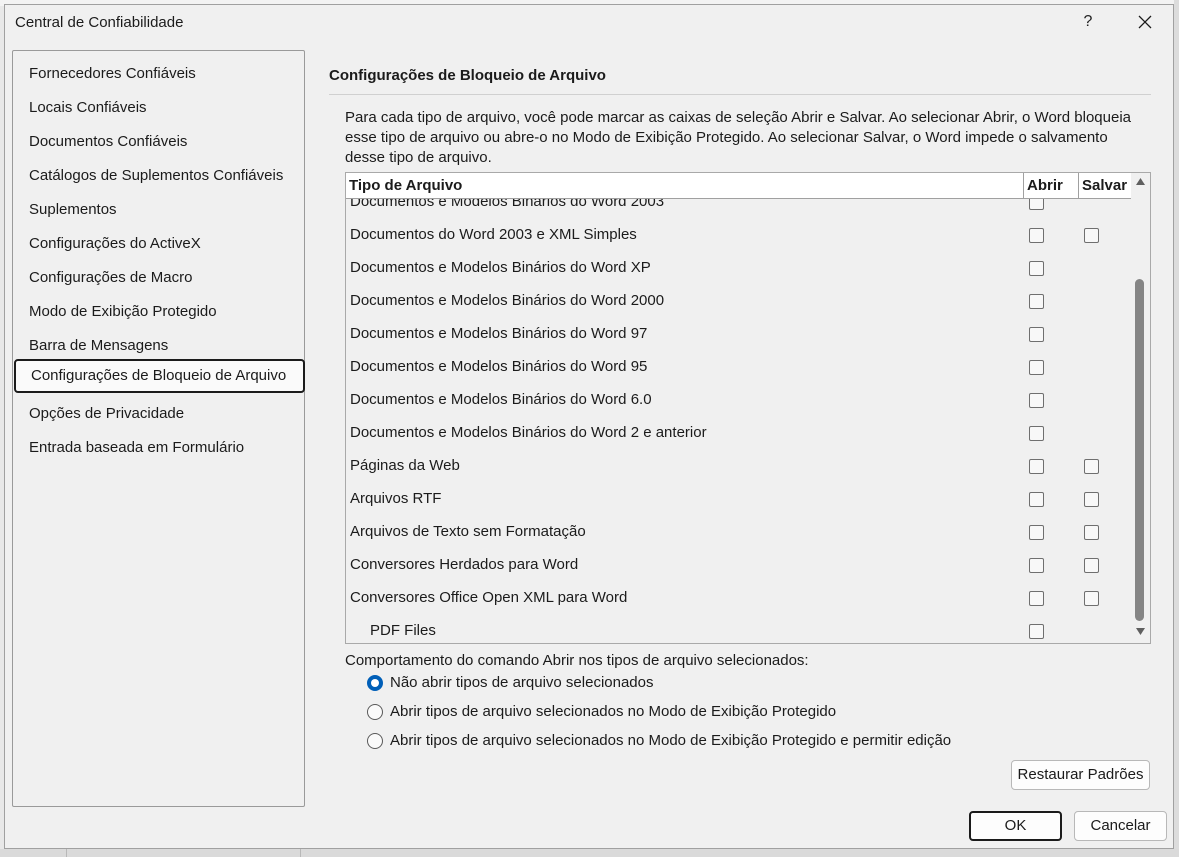 The image size is (1179, 857). What do you see at coordinates (1015, 826) in the screenshot?
I see `ok-button: OK` at bounding box center [1015, 826].